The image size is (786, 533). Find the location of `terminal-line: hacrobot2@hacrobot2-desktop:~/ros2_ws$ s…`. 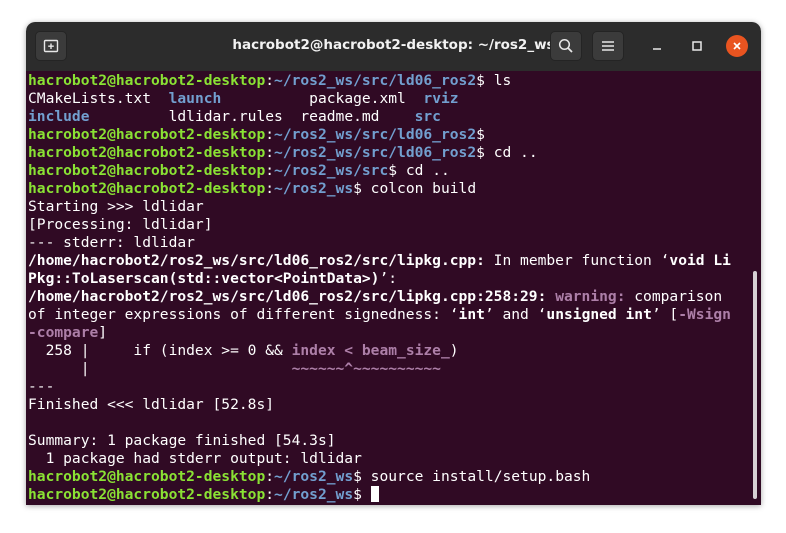

terminal-line: hacrobot2@hacrobot2-desktop:~/ros2_ws$ s… is located at coordinates (379, 477).